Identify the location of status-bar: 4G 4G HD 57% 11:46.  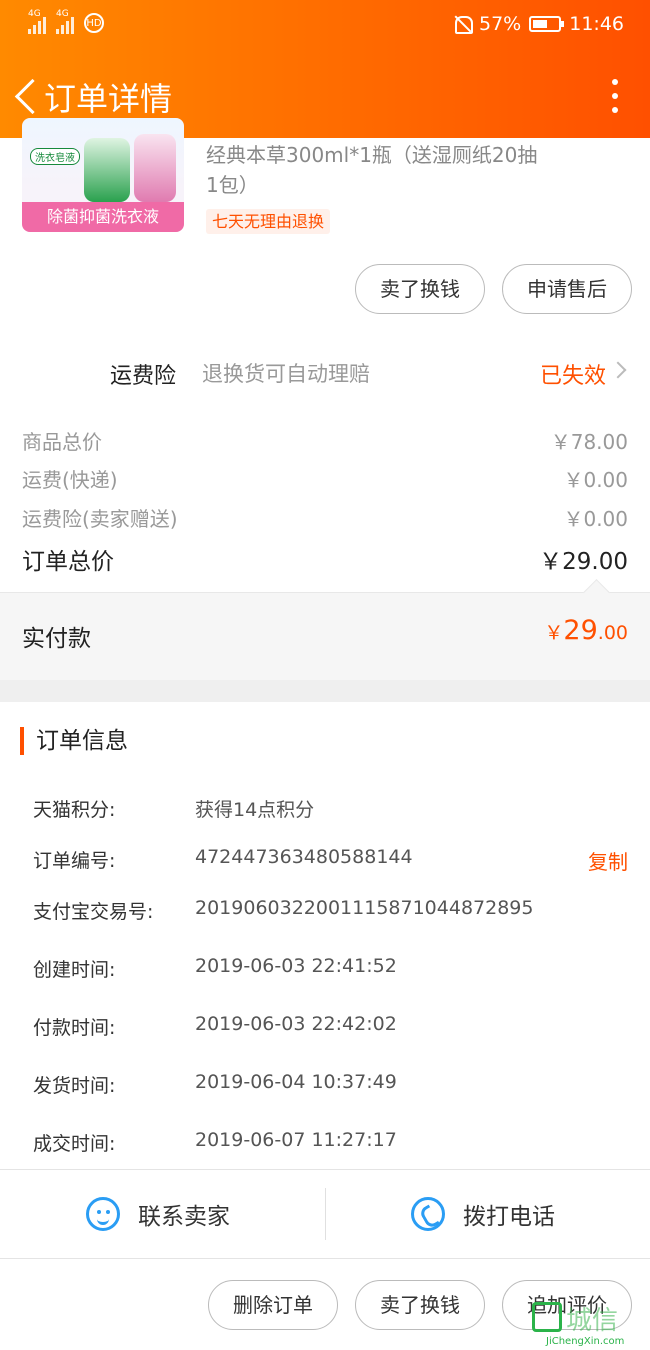
(325, 26).